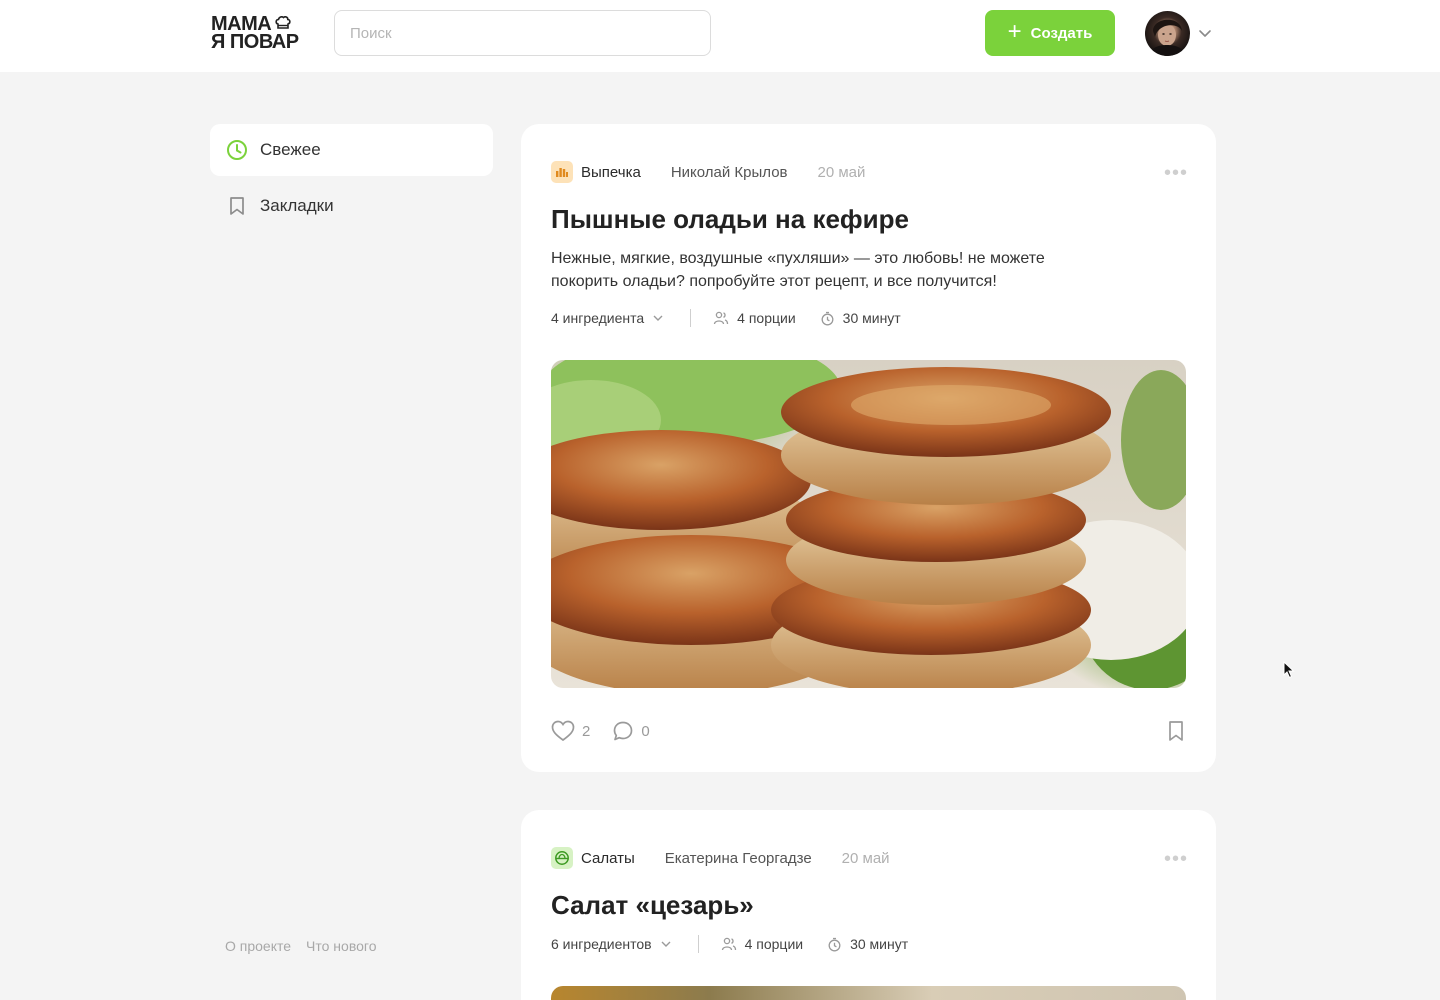  Describe the element at coordinates (1061, 33) in the screenshot. I see `create-button-label: Создать` at that location.